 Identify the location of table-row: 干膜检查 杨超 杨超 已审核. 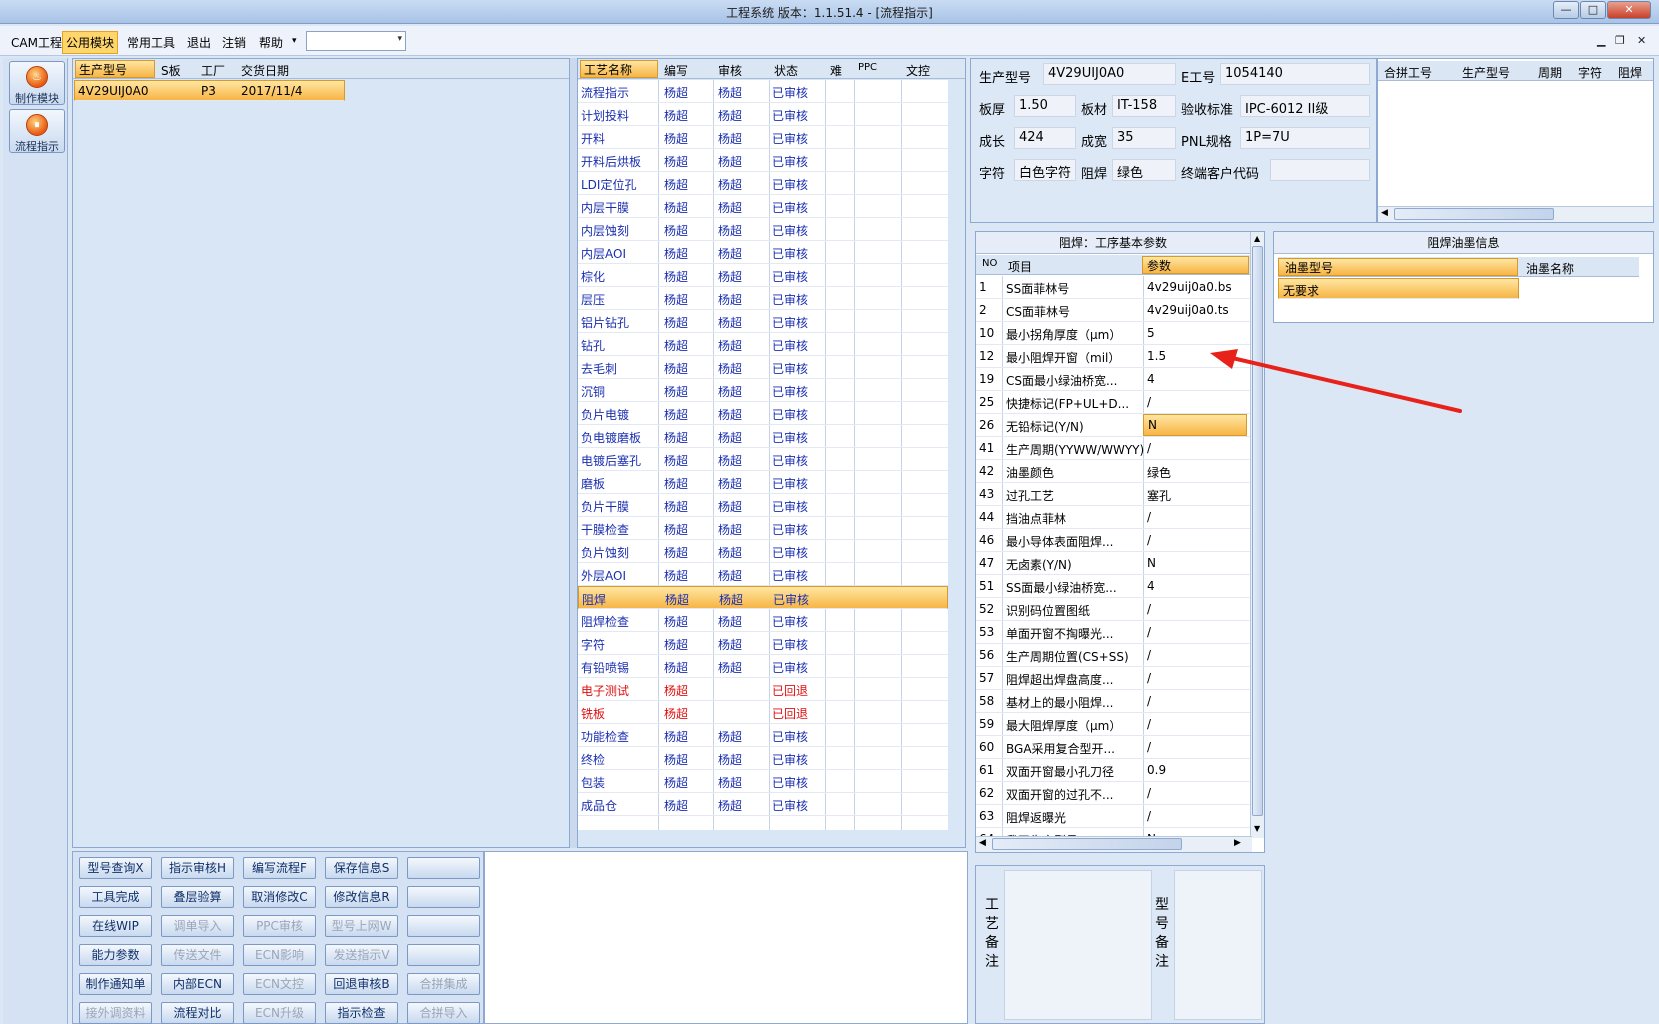
(763, 528).